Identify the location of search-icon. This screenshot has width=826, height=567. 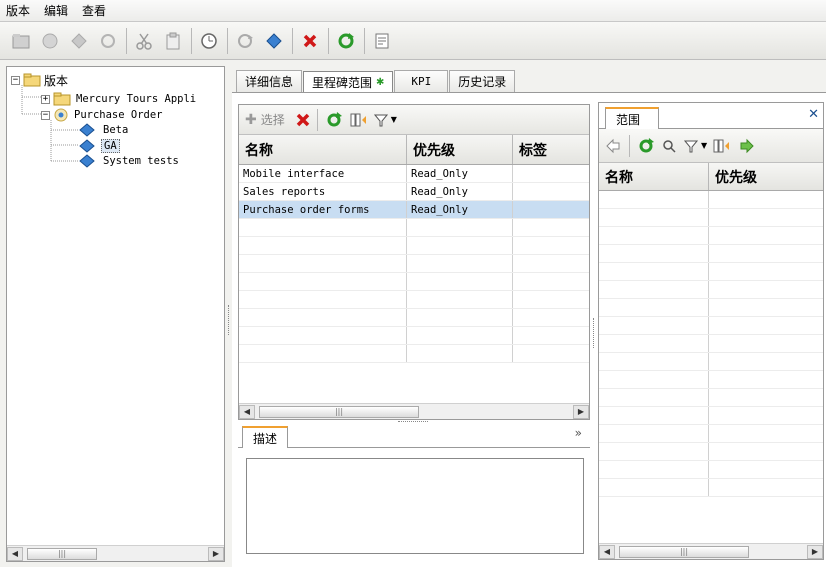
(669, 146).